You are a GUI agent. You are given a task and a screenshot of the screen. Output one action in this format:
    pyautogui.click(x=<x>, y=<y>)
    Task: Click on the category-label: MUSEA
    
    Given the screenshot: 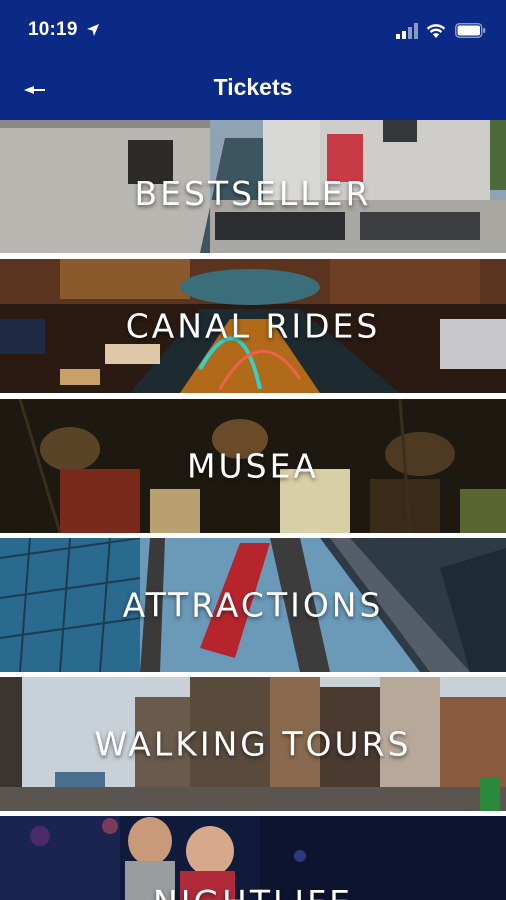 What is the action you would take?
    pyautogui.click(x=253, y=466)
    